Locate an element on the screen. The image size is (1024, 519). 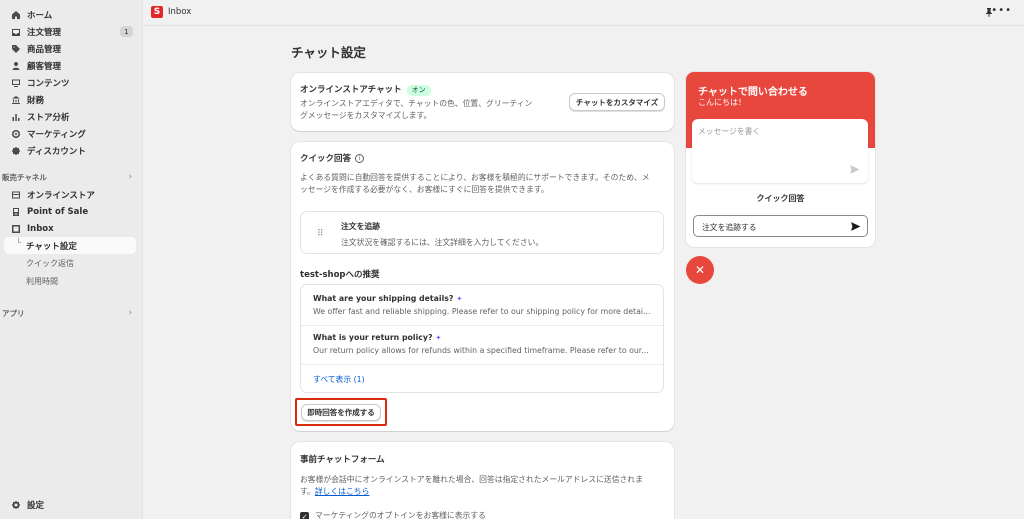
question-text: What is your return policy? is located at coordinates (373, 337).